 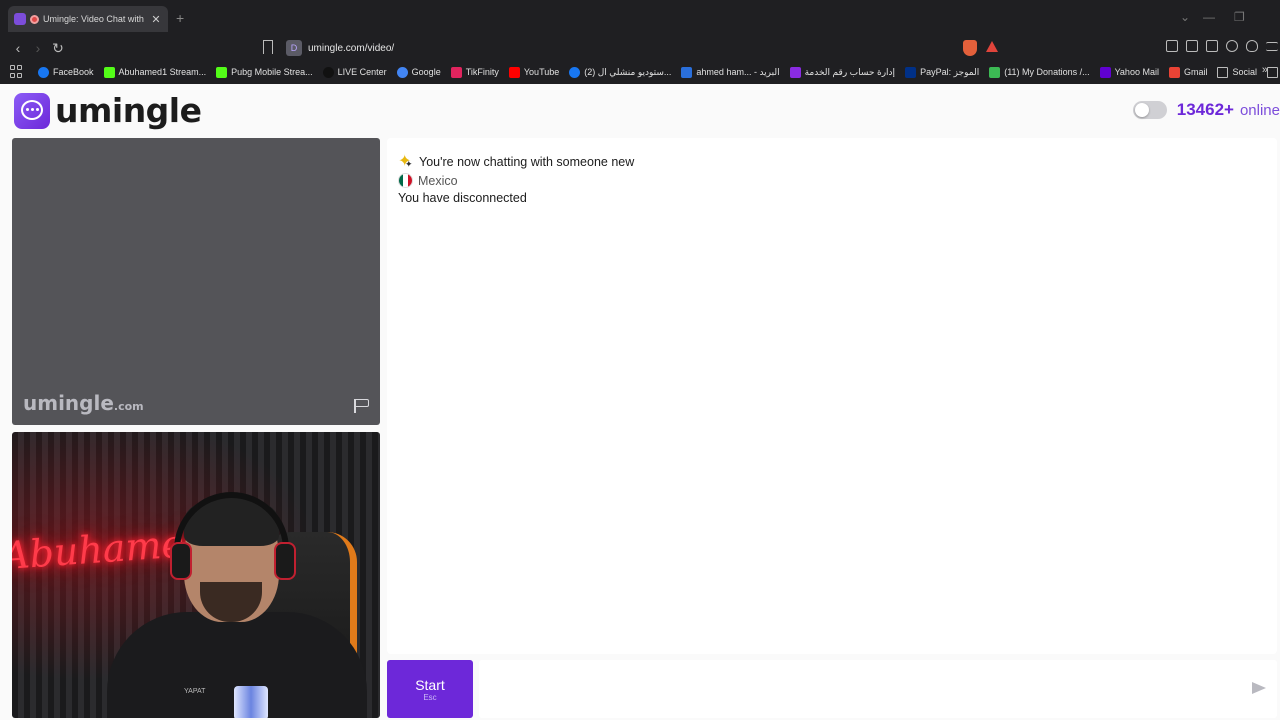 What do you see at coordinates (196, 575) in the screenshot?
I see `self-video: Abuhamed YAPAT` at bounding box center [196, 575].